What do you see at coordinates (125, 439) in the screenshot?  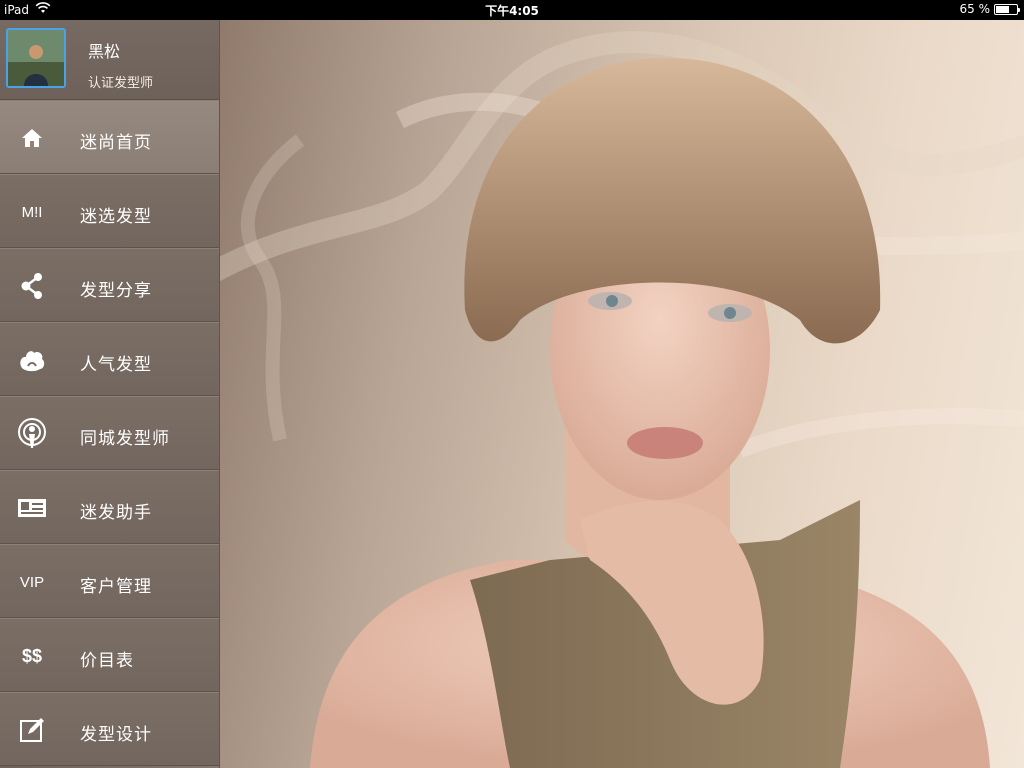 I see `sidebar-item-label: 同城发型师` at bounding box center [125, 439].